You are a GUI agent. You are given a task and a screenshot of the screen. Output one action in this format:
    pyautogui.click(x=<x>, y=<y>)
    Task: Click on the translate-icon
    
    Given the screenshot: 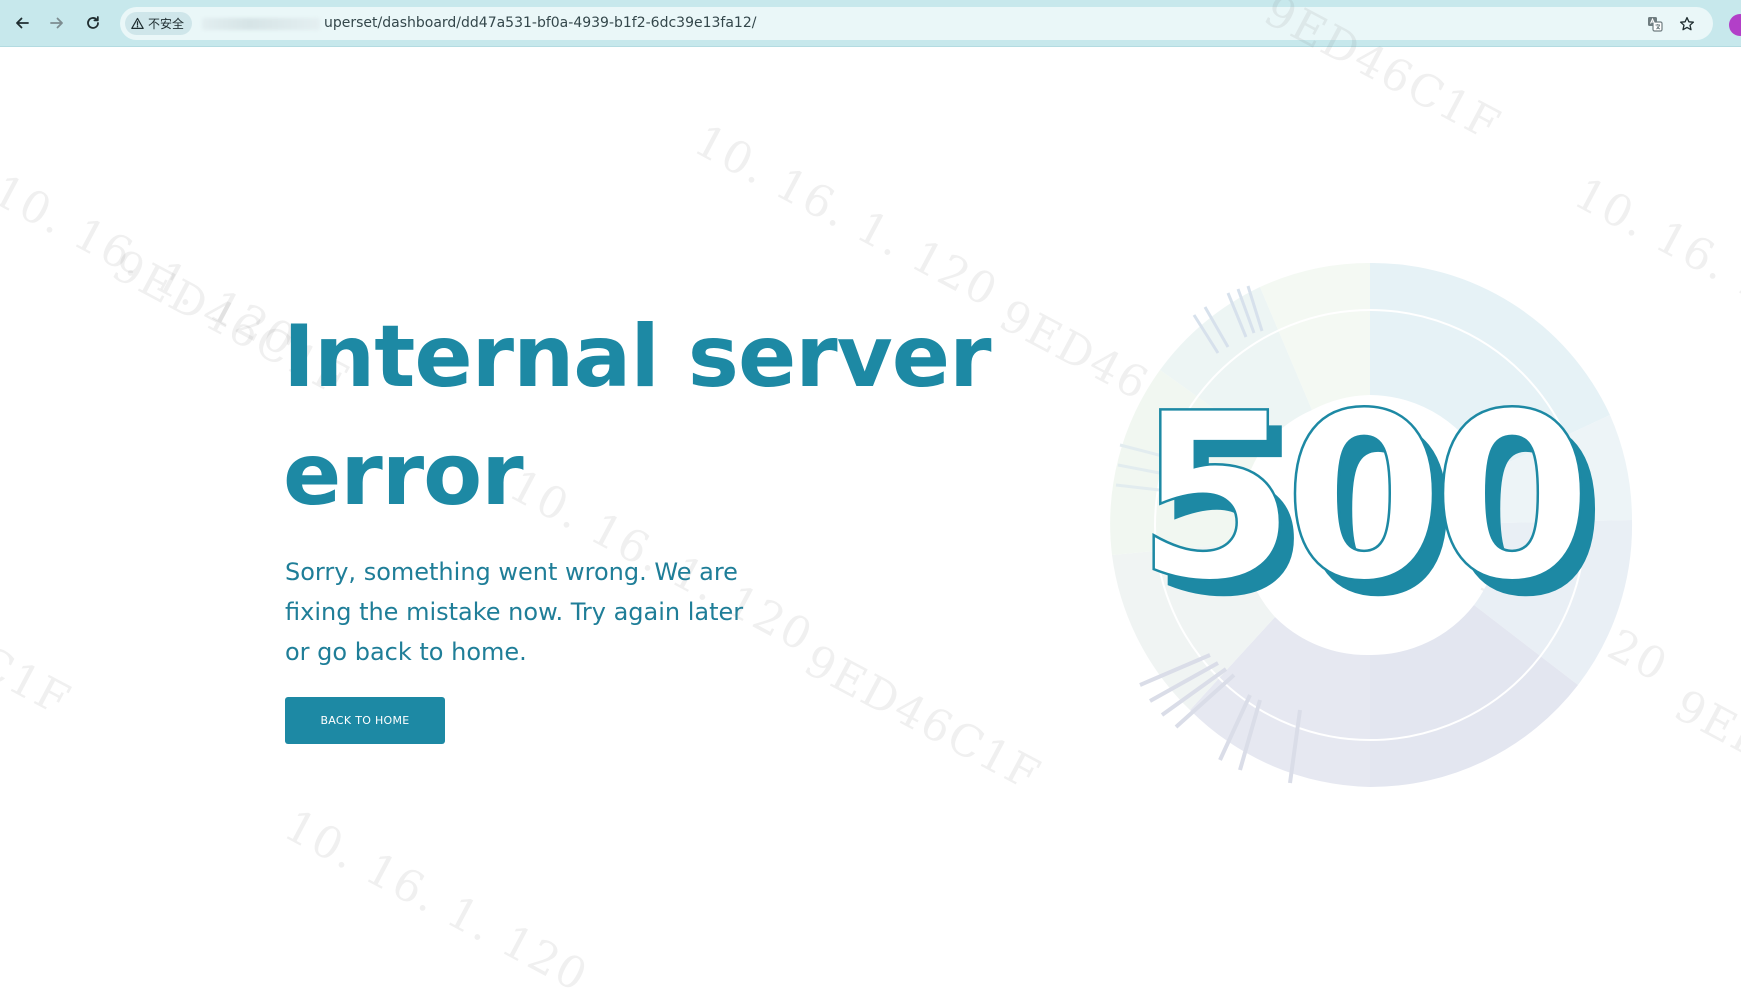 What is the action you would take?
    pyautogui.click(x=1655, y=24)
    